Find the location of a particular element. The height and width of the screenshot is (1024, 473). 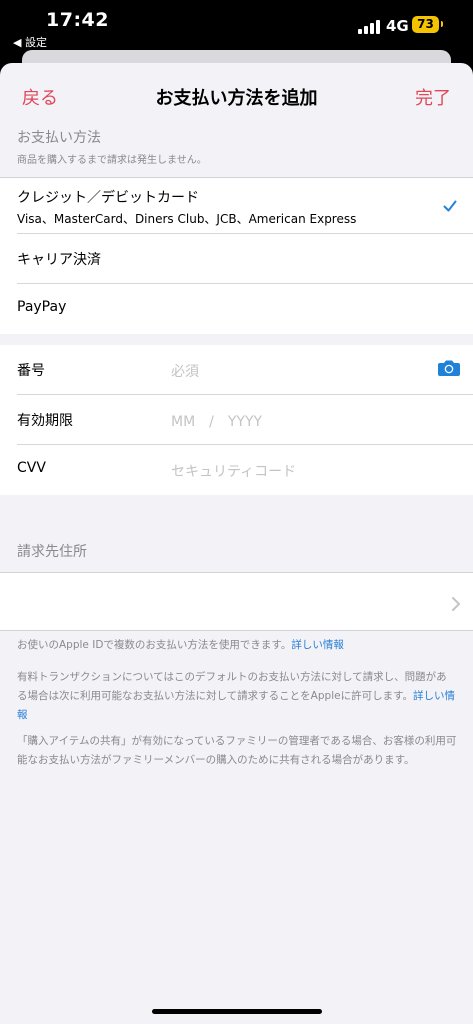

expiry-input: MM / YYYY is located at coordinates (216, 421).